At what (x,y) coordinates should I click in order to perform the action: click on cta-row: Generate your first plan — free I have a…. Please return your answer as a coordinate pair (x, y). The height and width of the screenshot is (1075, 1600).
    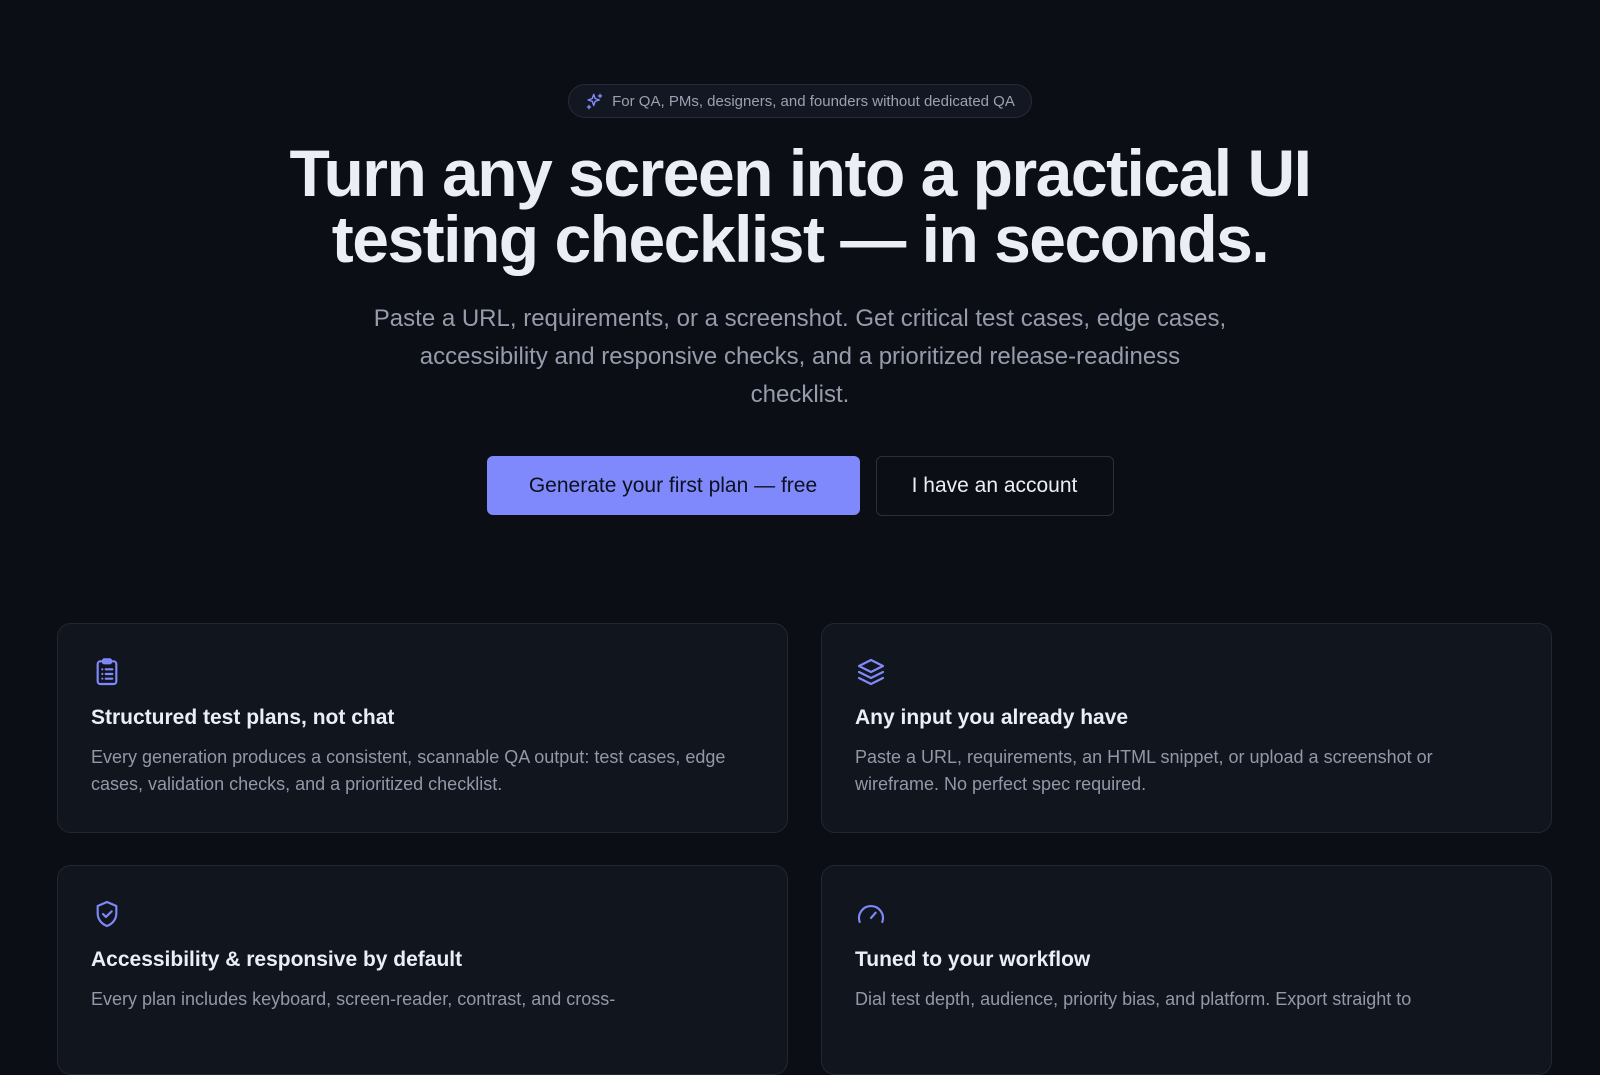
    Looking at the image, I should click on (800, 486).